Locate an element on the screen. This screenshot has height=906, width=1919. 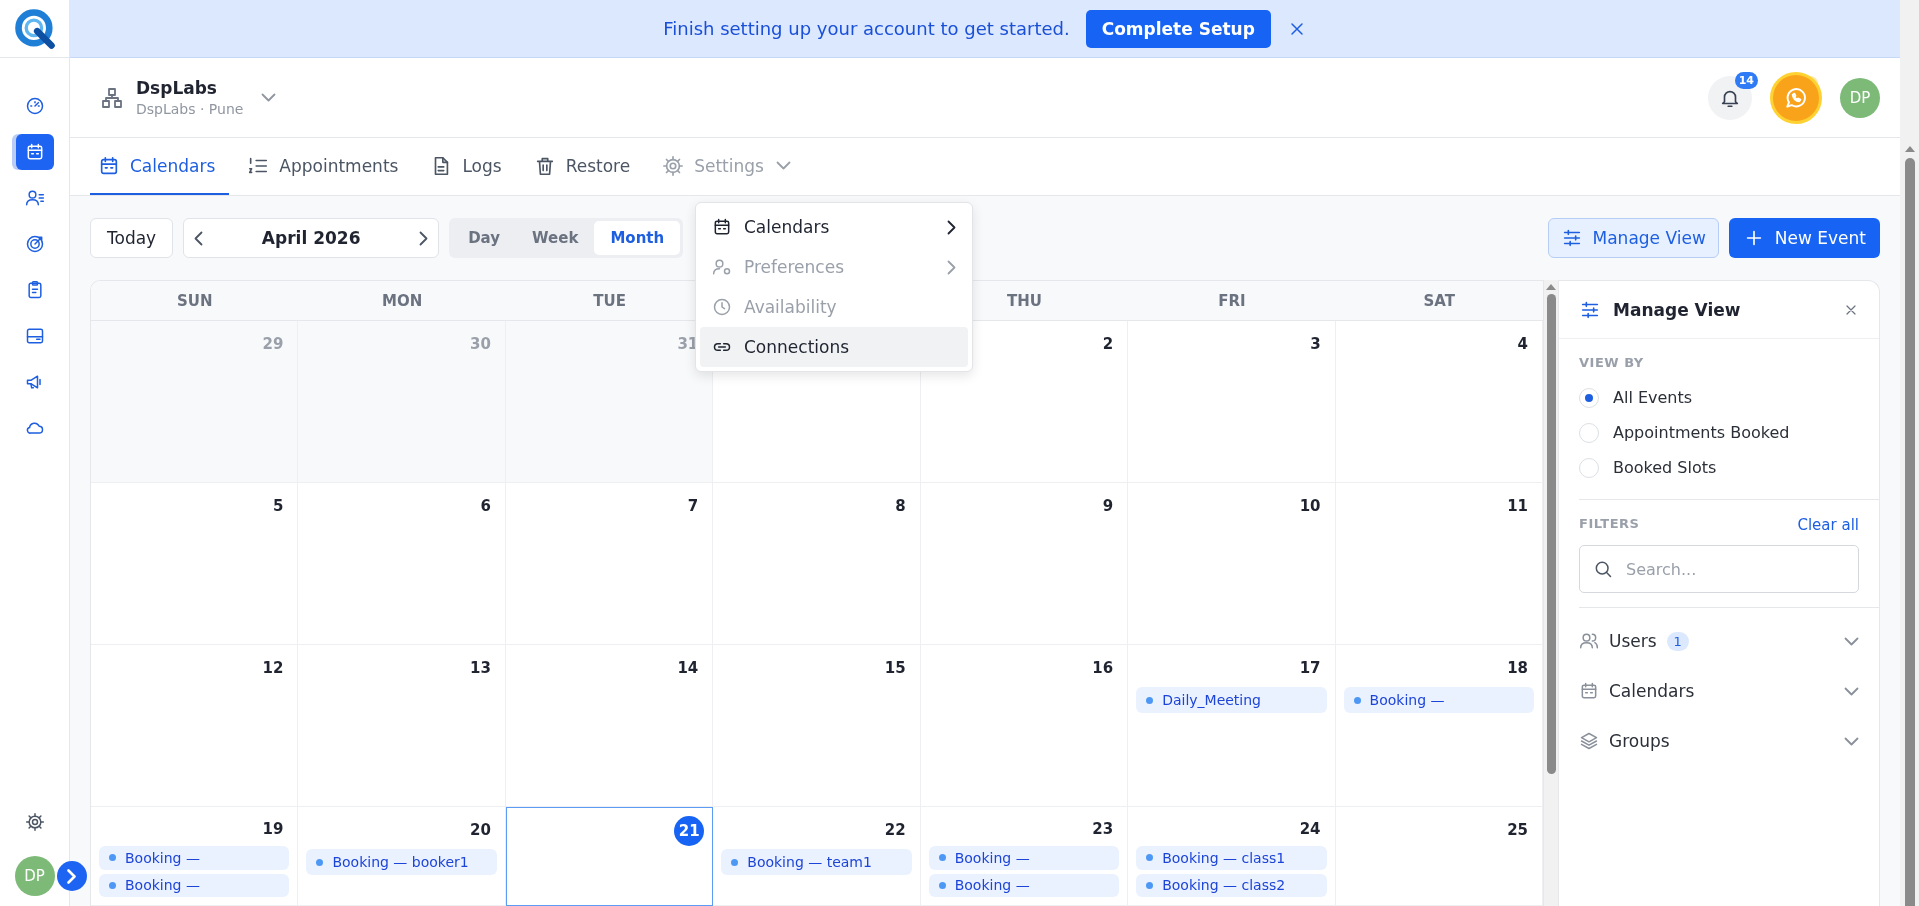
radio-label: All Events is located at coordinates (1653, 397).